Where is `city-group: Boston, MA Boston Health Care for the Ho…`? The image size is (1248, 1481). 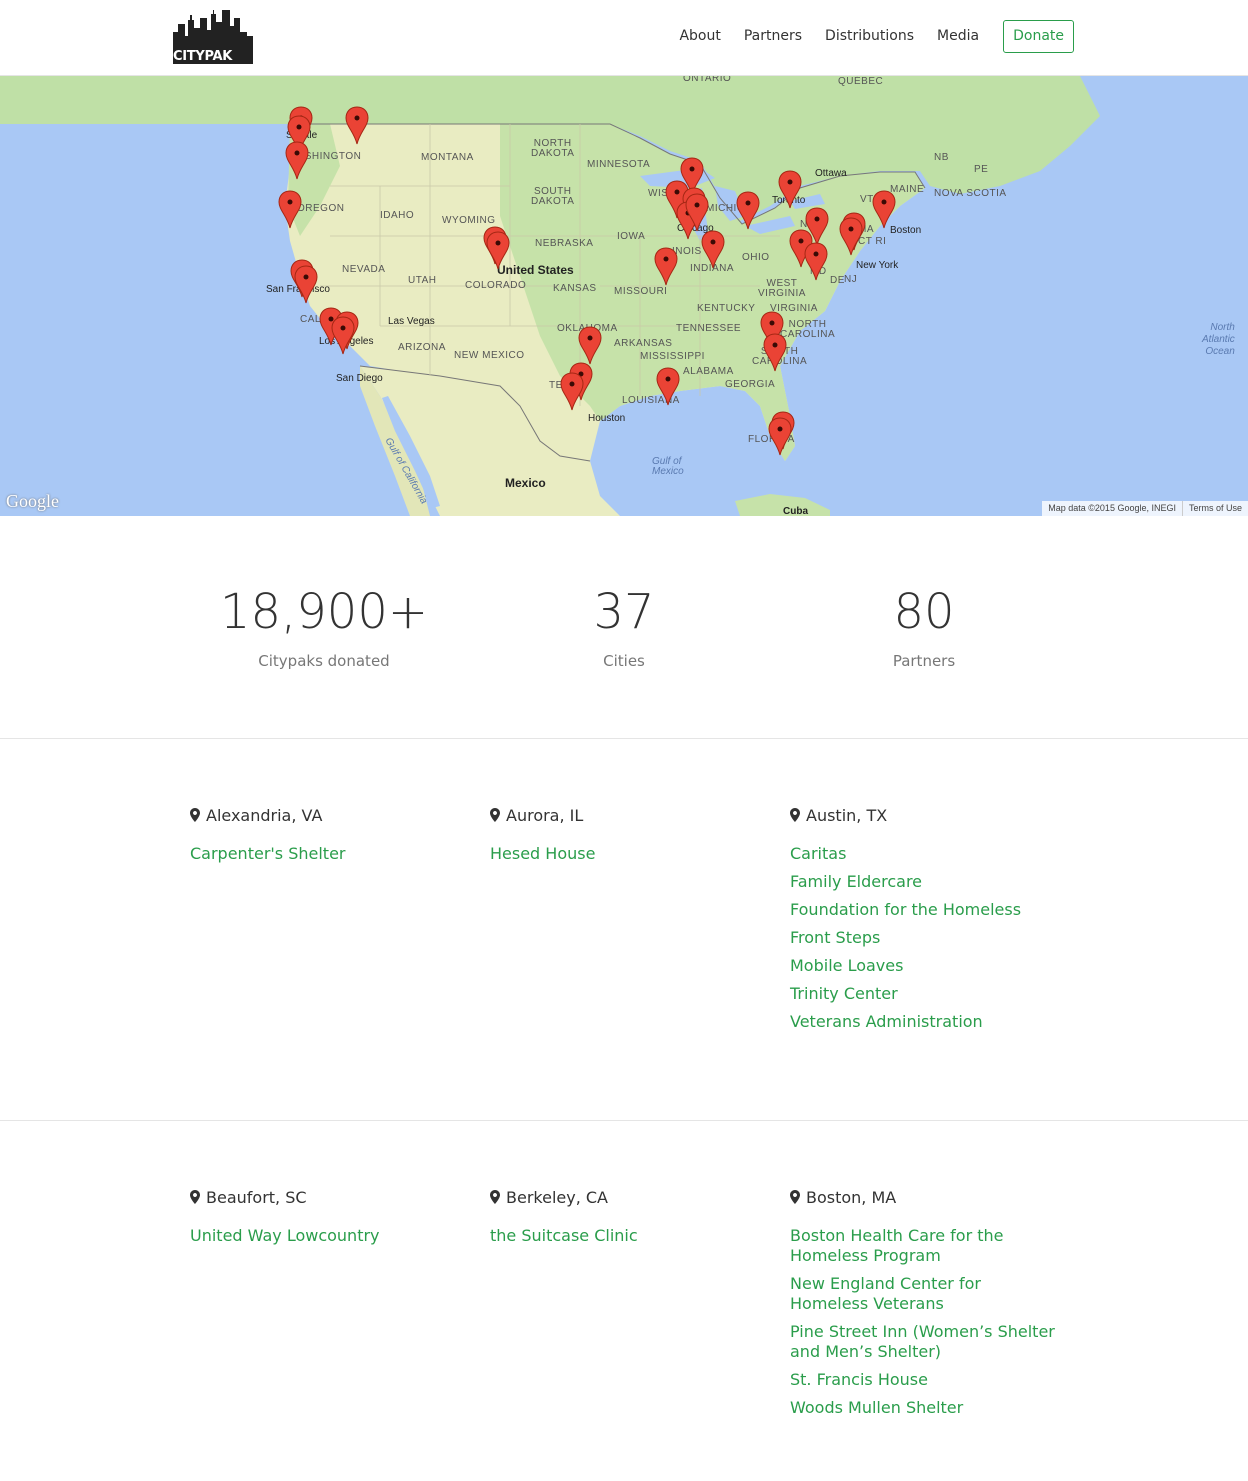 city-group: Boston, MA Boston Health Care for the Ho… is located at coordinates (925, 1306).